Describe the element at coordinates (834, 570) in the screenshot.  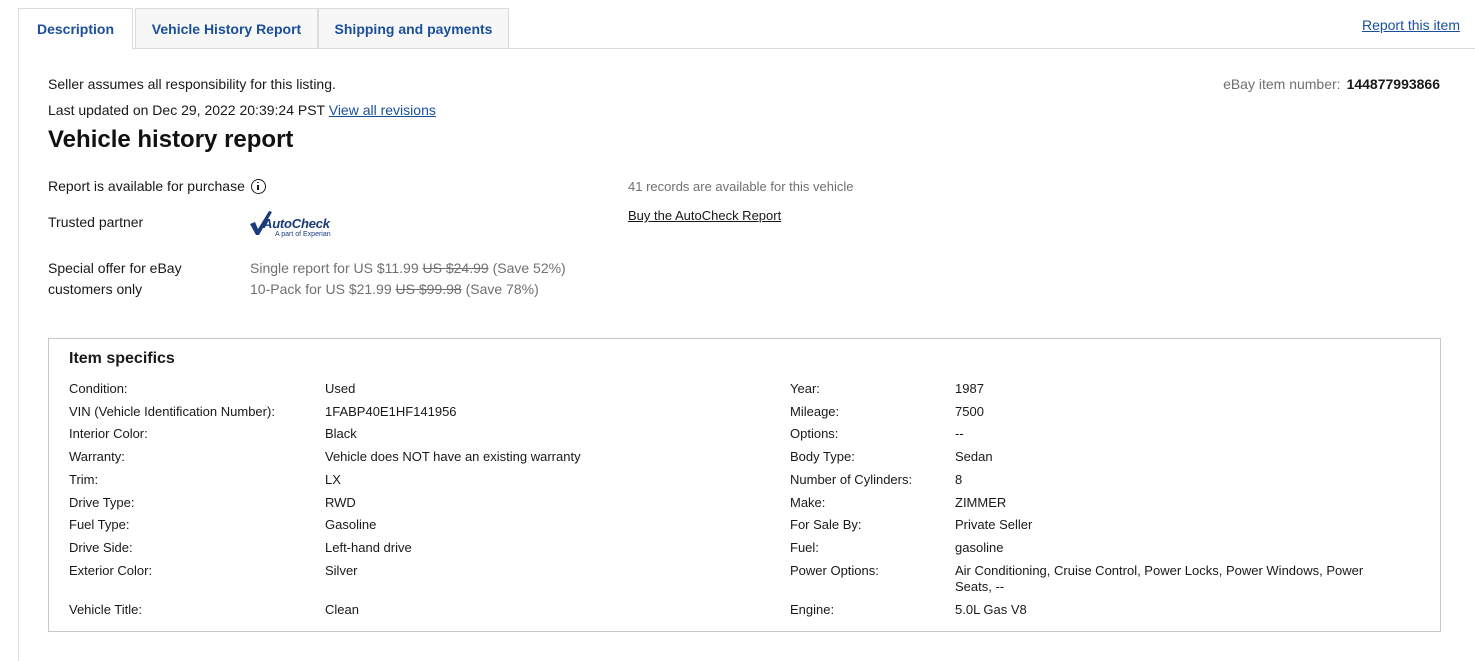
I see `spec-label: Power Options:` at that location.